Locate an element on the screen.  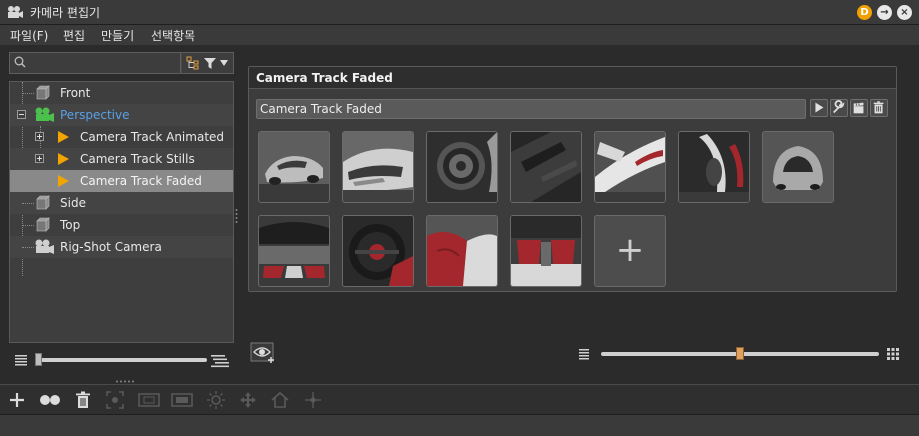
car-front-view is located at coordinates (294, 167).